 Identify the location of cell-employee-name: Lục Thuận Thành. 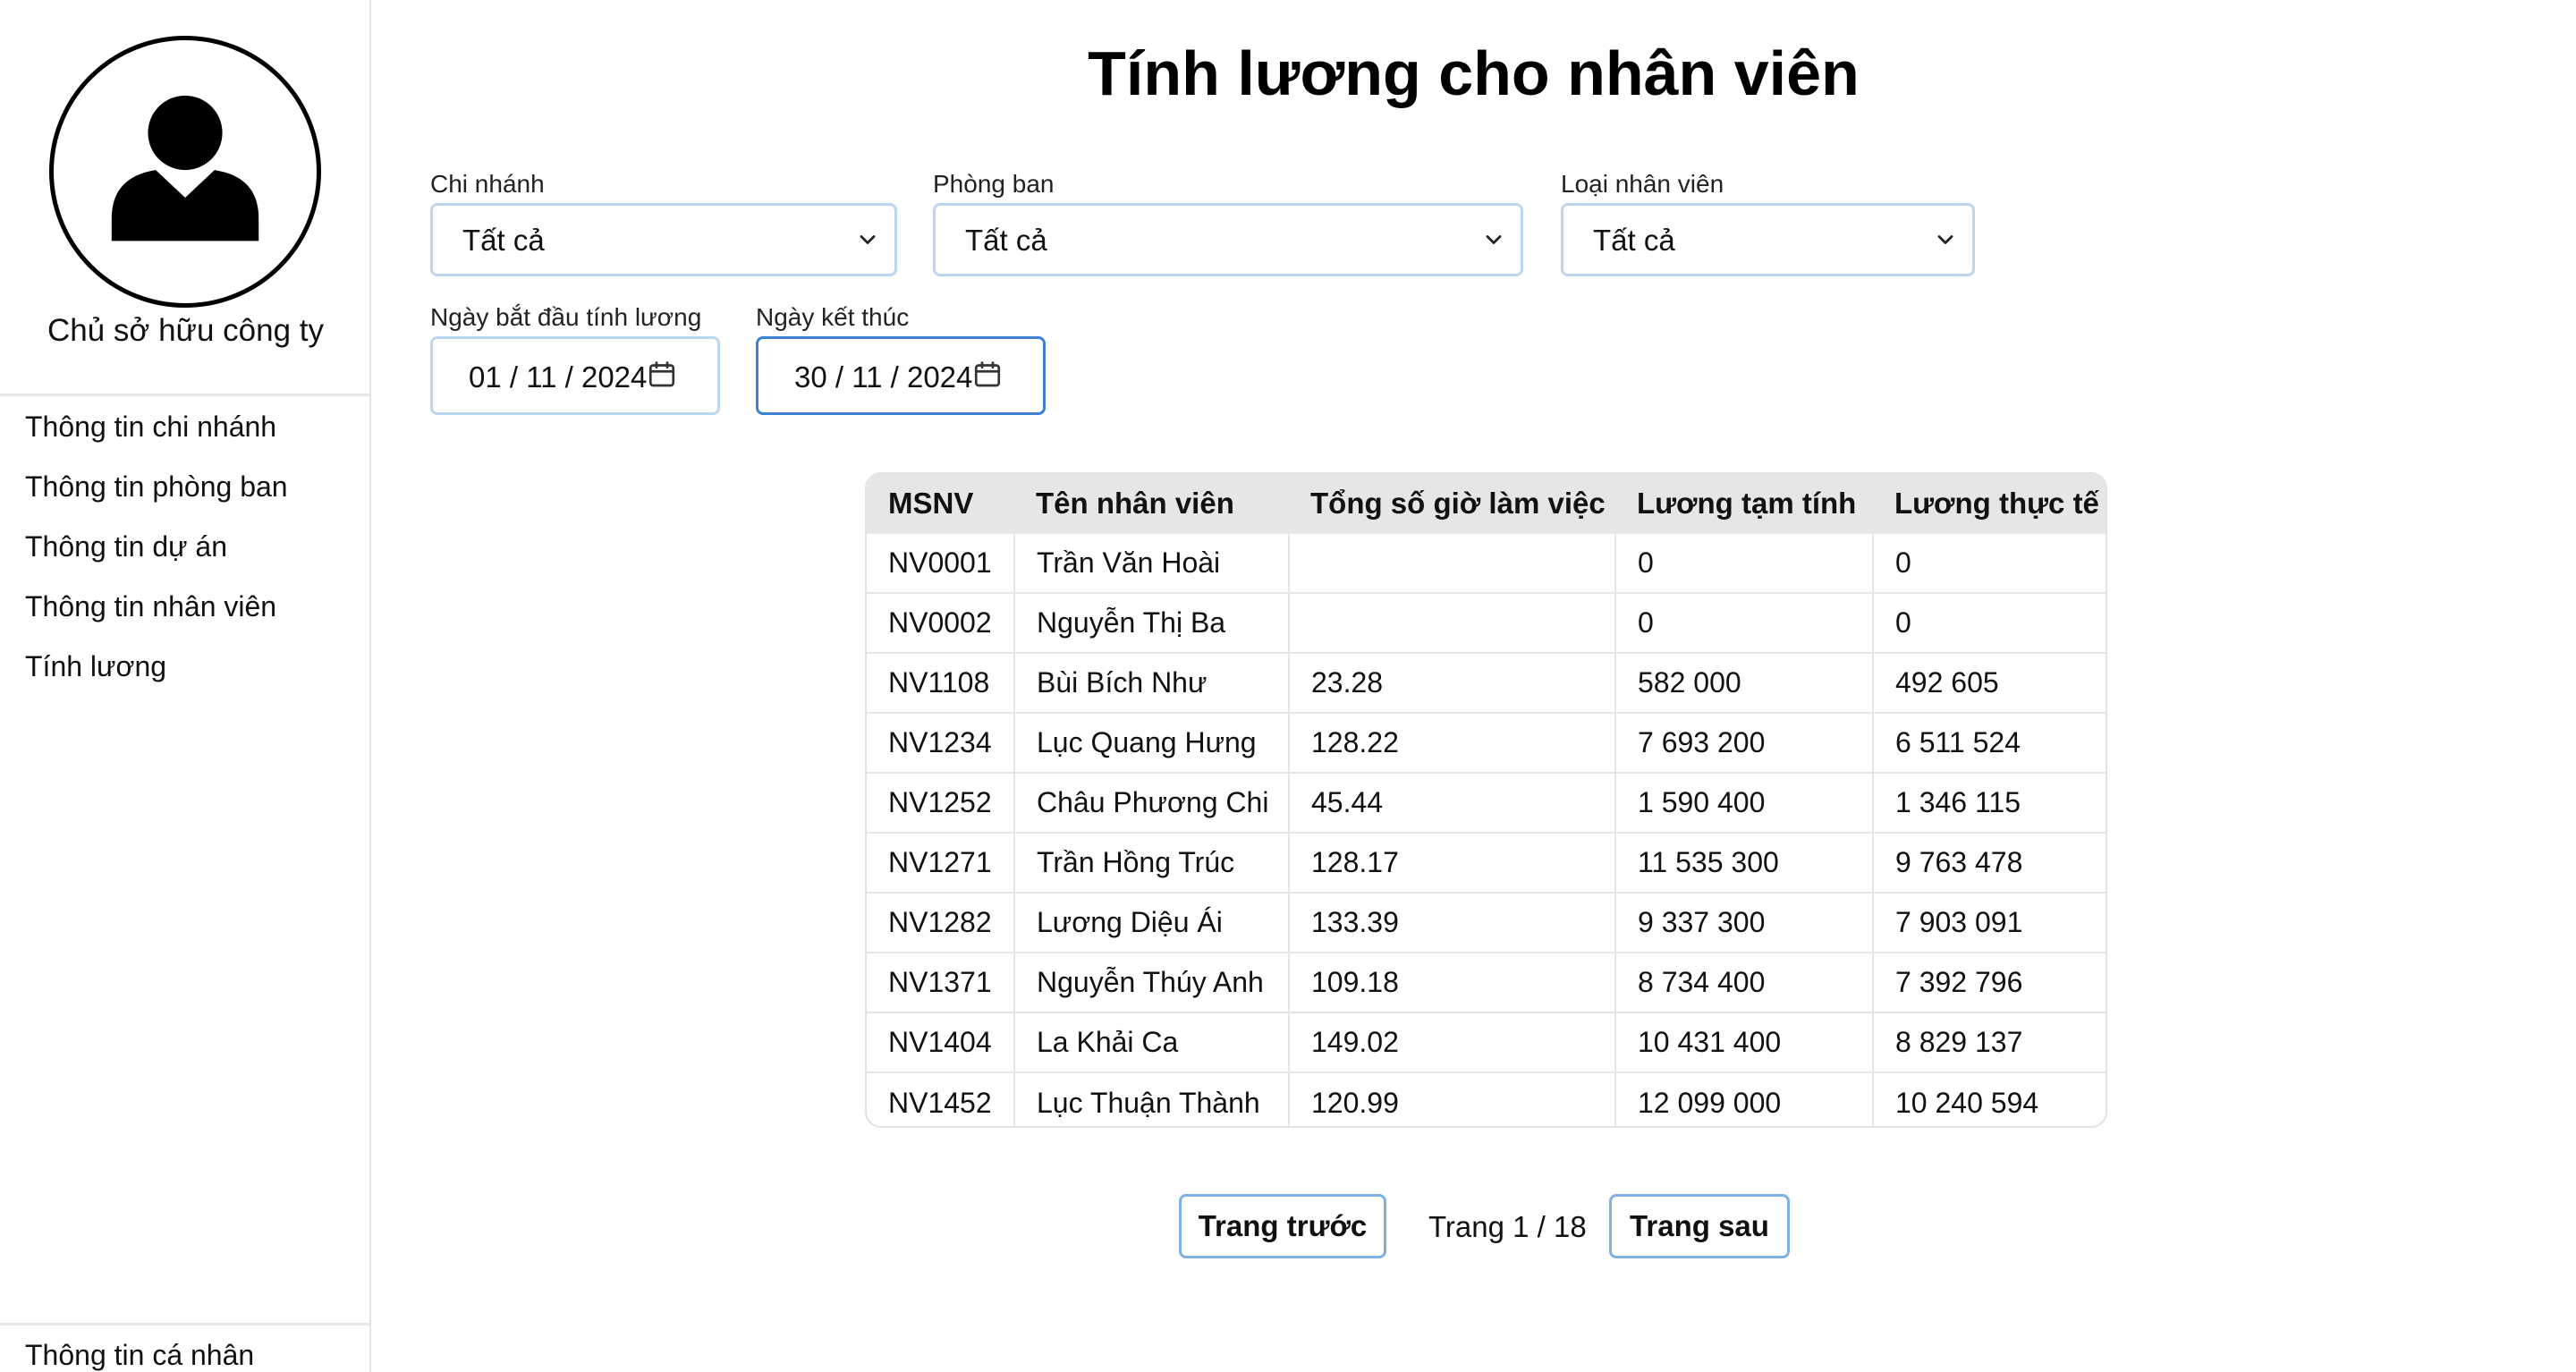
(1151, 1098).